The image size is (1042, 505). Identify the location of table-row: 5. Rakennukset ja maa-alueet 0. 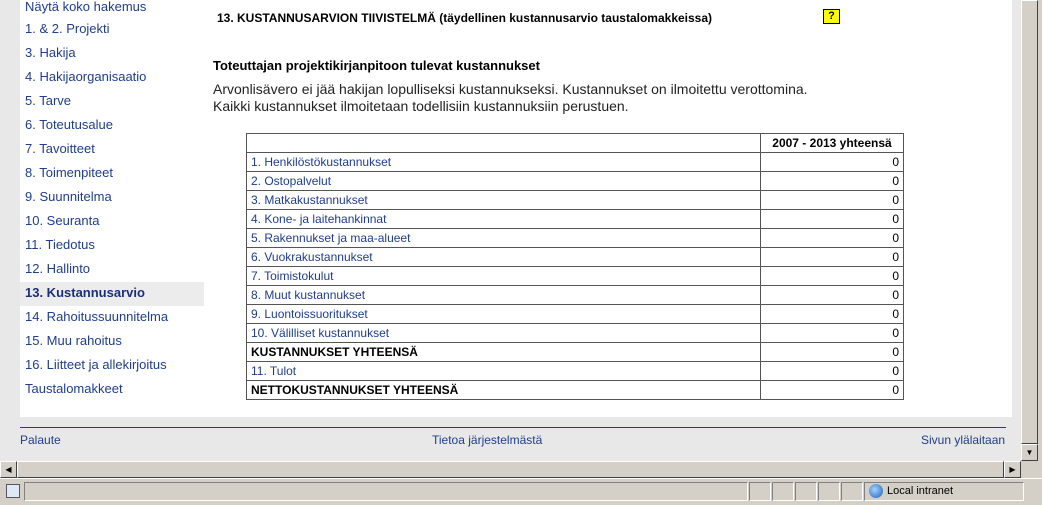
(575, 238).